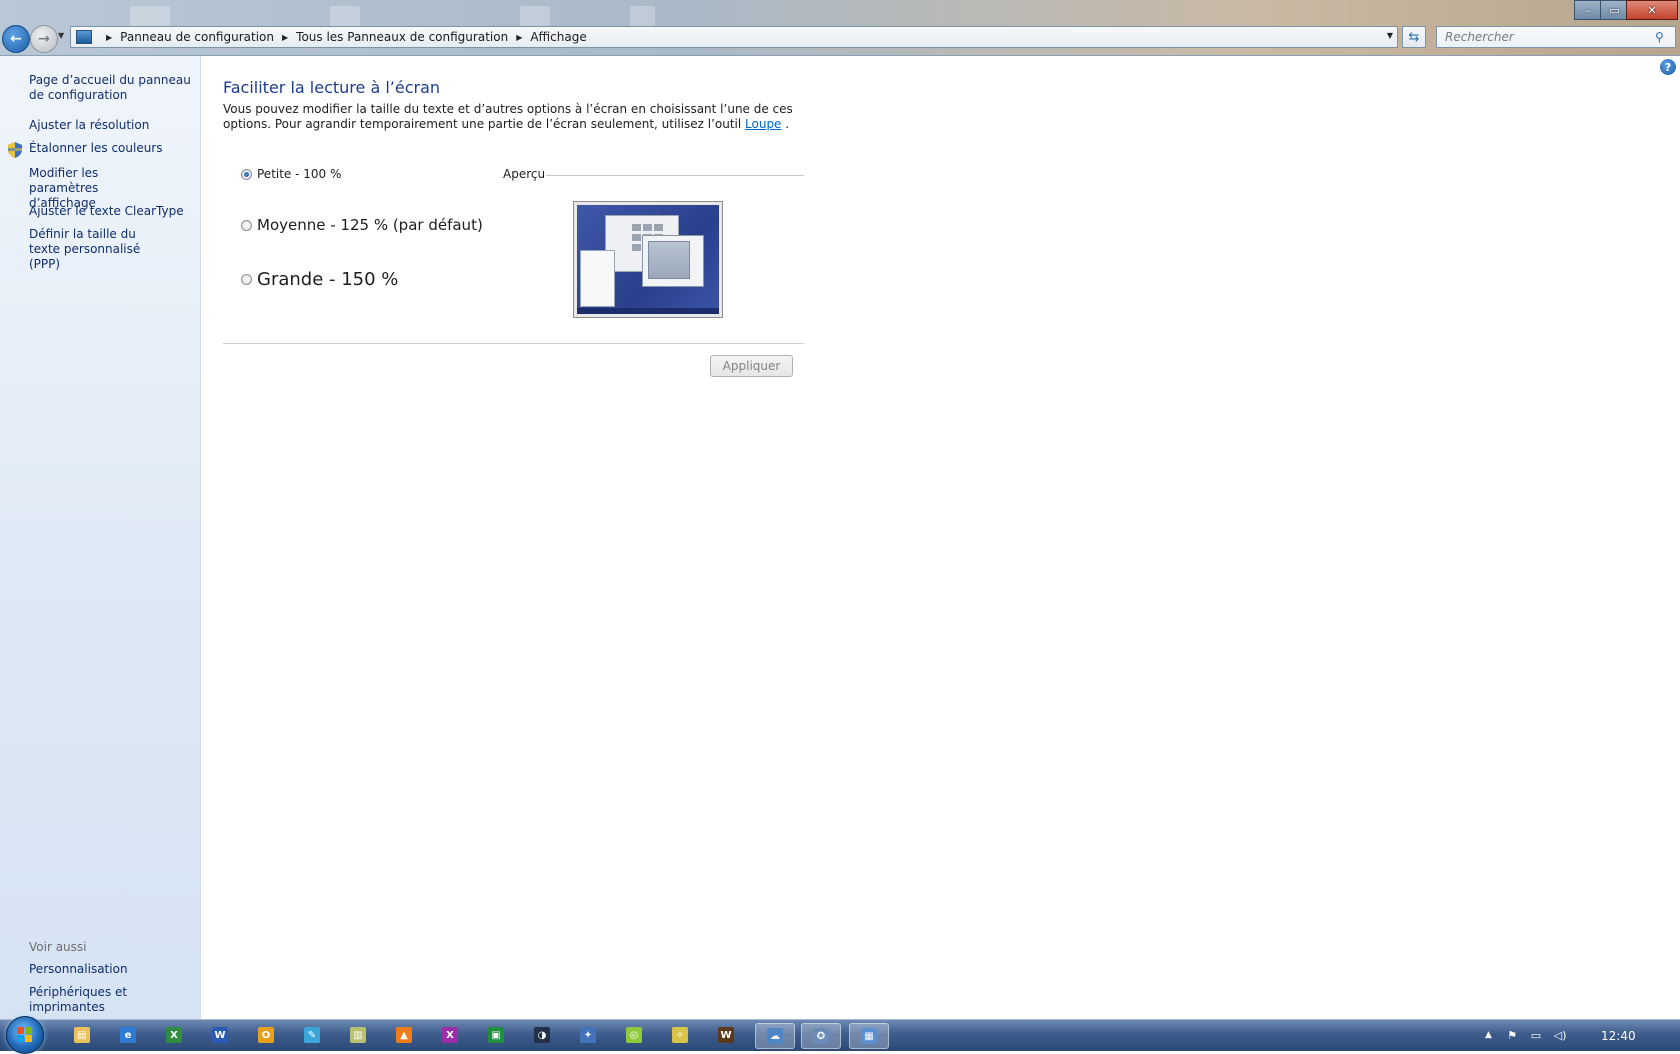 This screenshot has height=1054, width=1680. I want to click on excel-icon: X, so click(174, 1035).